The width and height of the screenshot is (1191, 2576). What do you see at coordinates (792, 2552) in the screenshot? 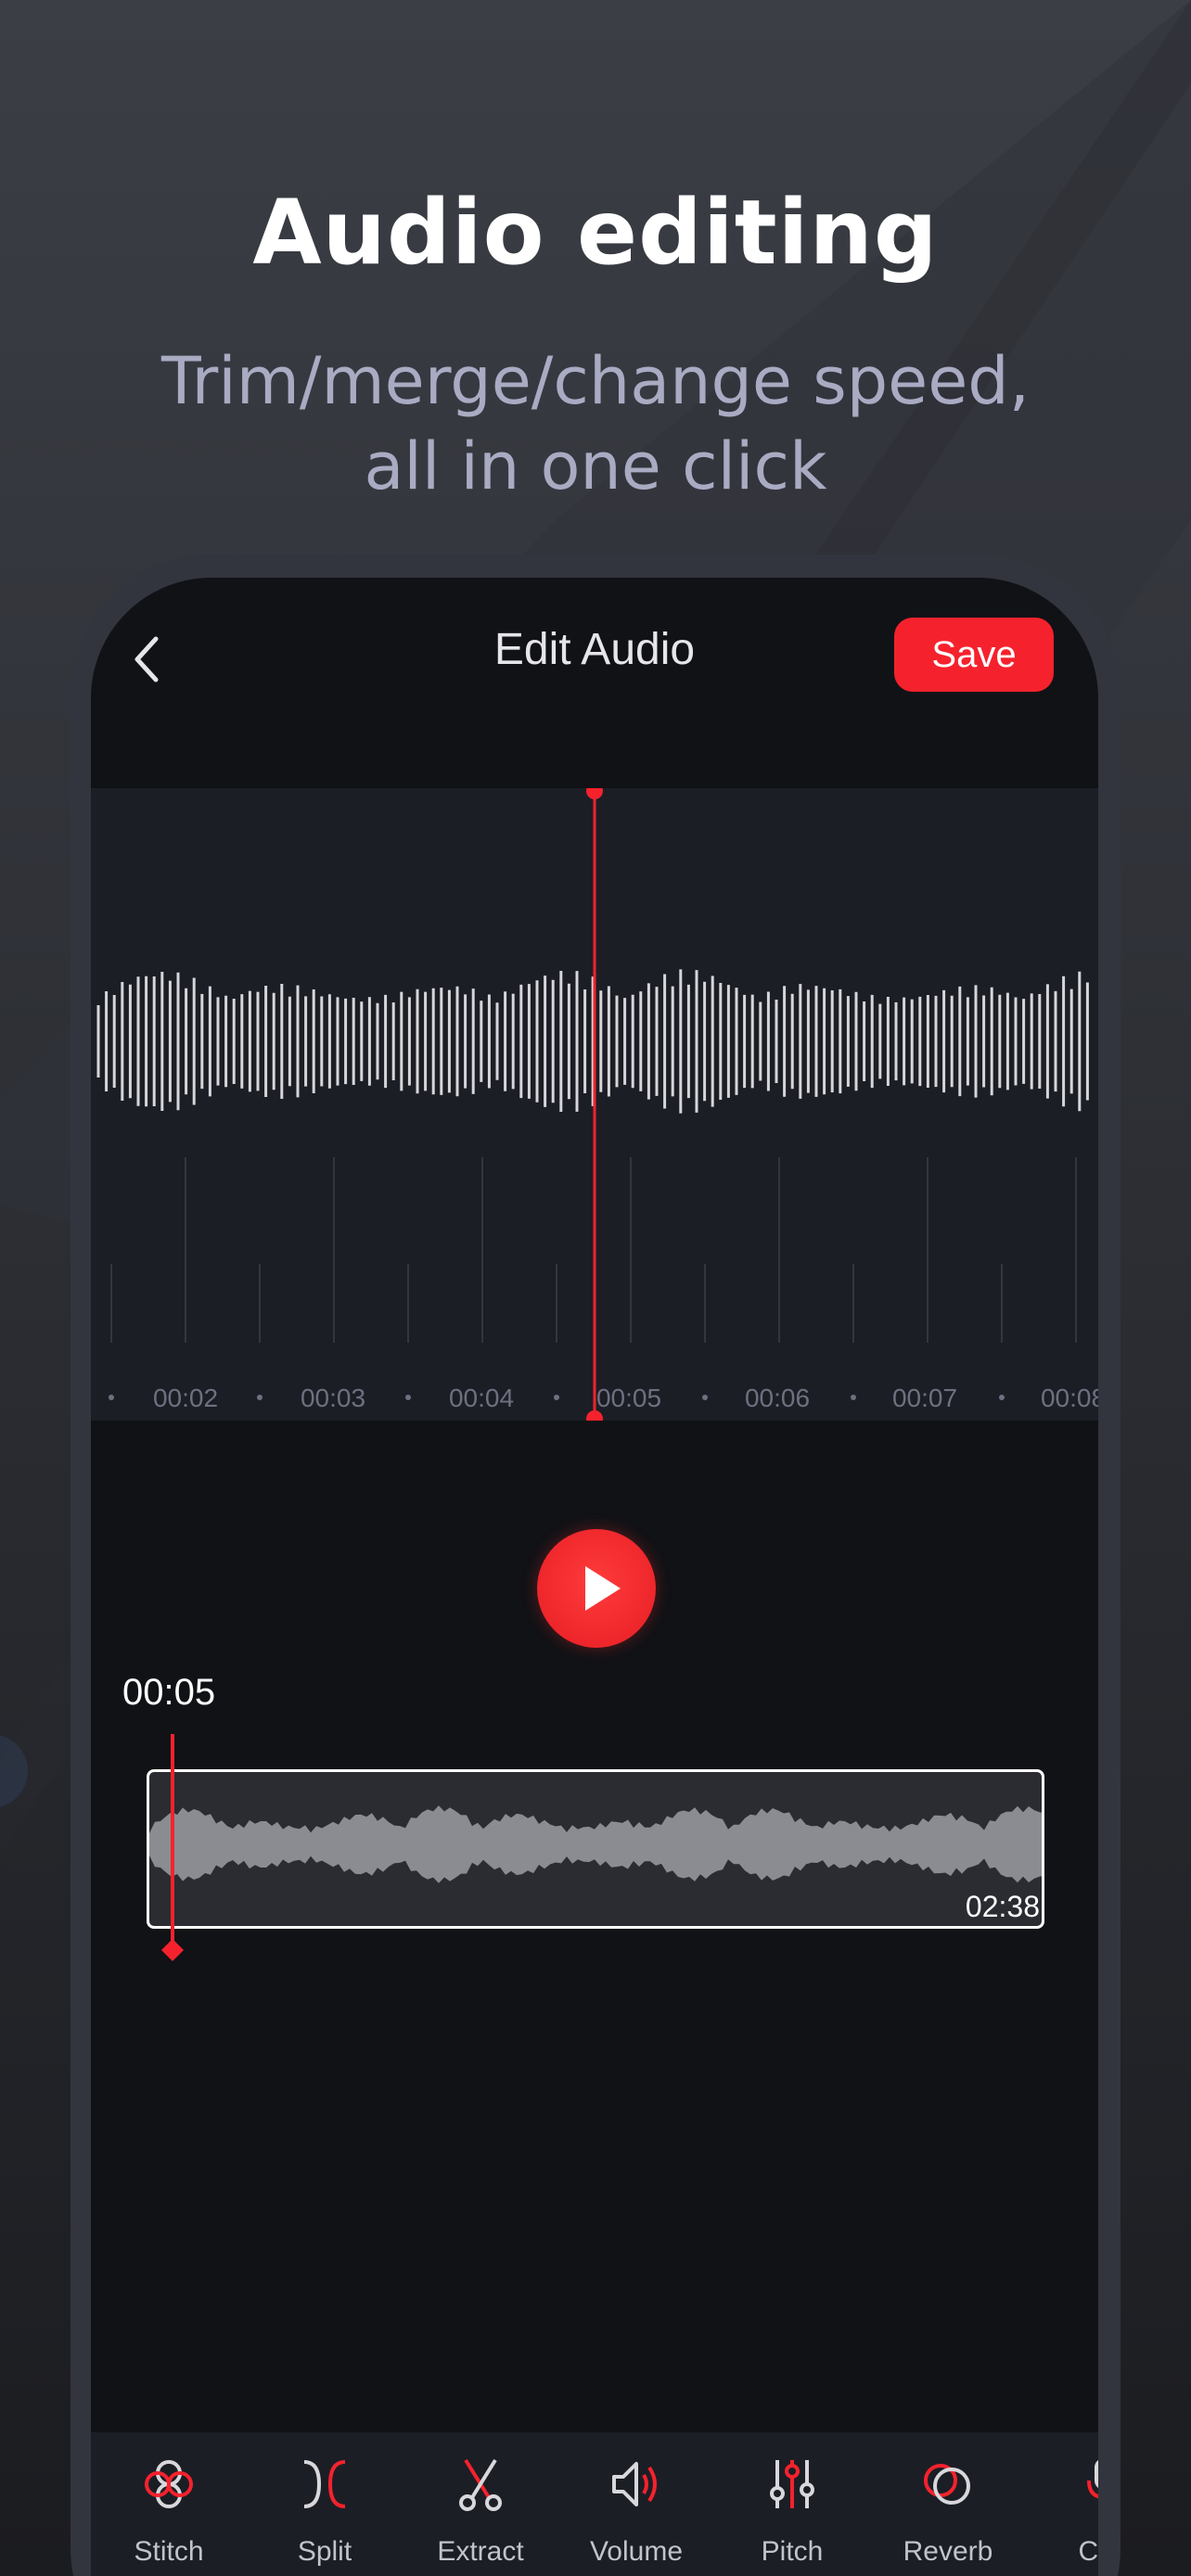
I see `tool-label: Pitch` at bounding box center [792, 2552].